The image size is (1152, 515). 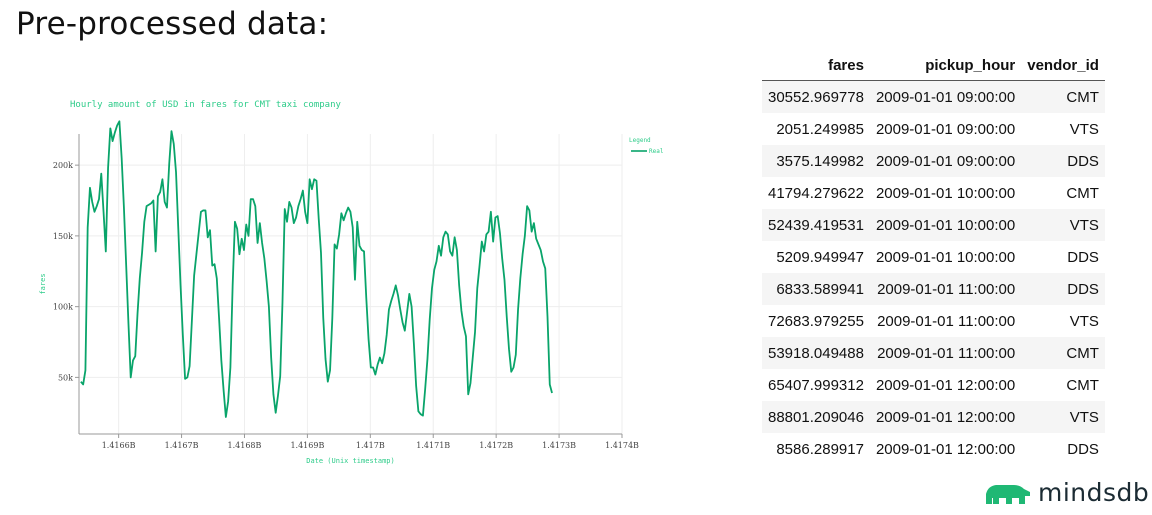 I want to click on fares-cell: 8586.289917, so click(x=820, y=449).